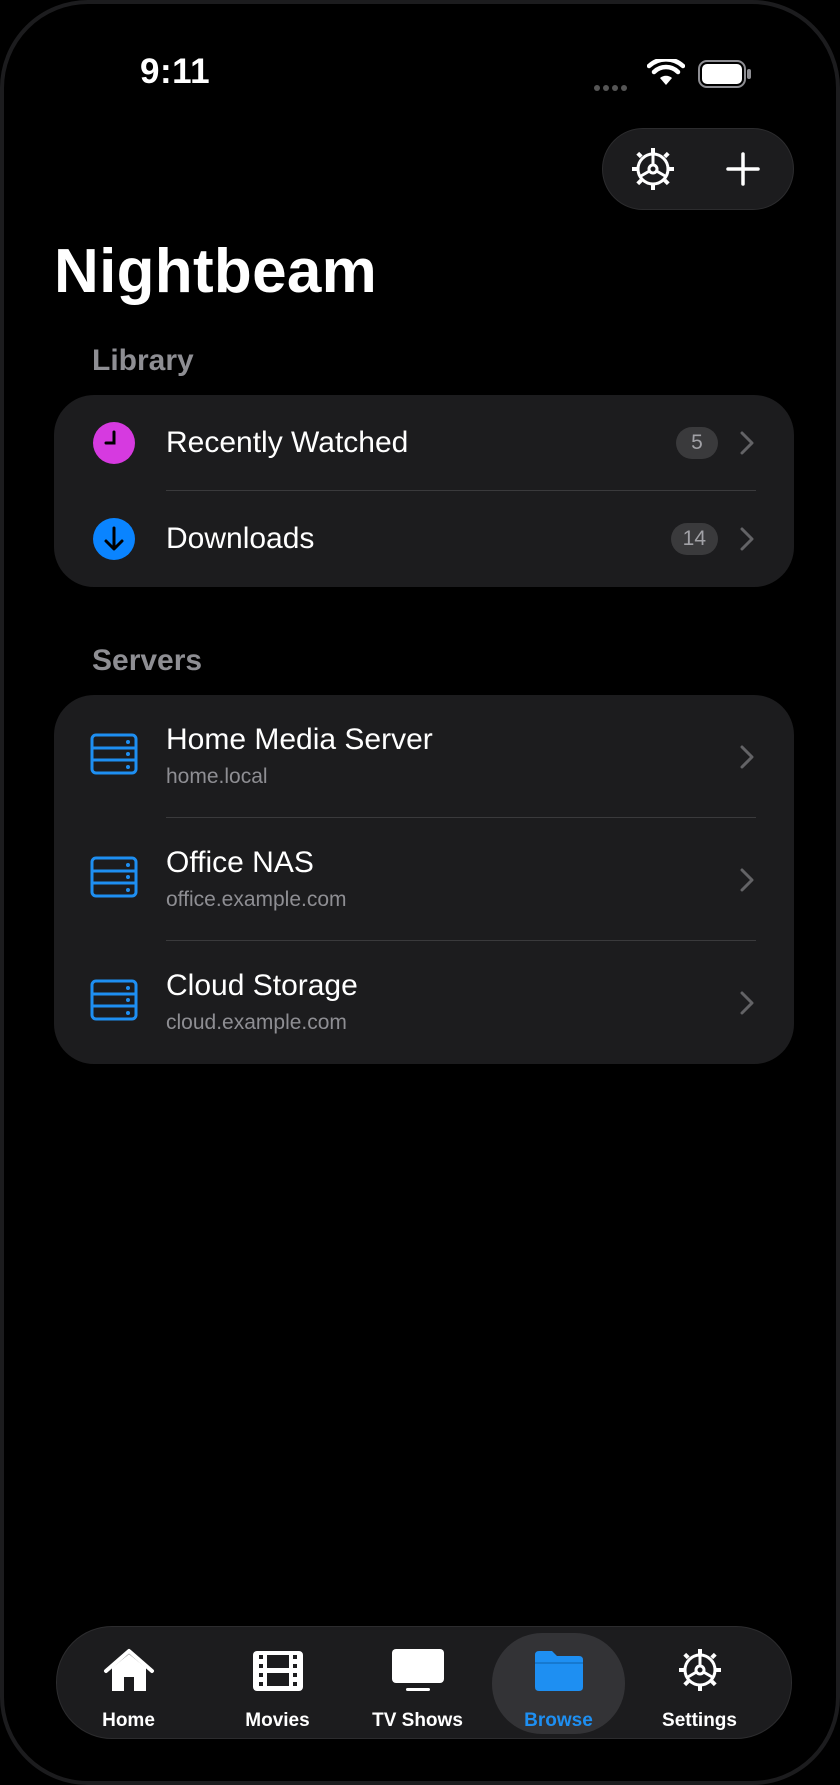  What do you see at coordinates (558, 1720) in the screenshot?
I see `tab-label: Browse` at bounding box center [558, 1720].